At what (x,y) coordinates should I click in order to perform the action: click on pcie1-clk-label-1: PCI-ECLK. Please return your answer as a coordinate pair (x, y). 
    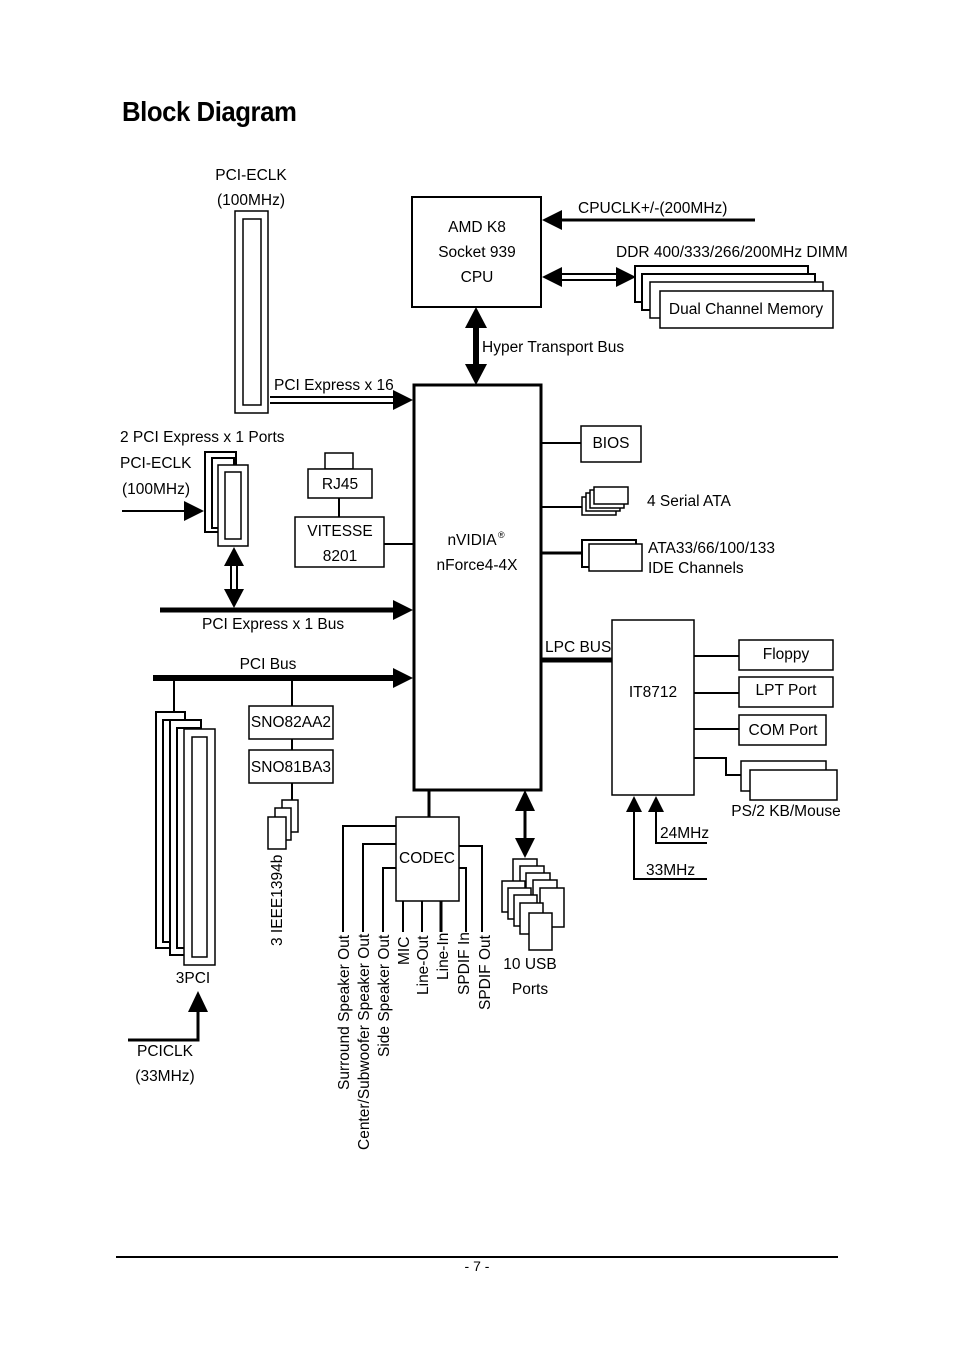
    Looking at the image, I should click on (156, 463).